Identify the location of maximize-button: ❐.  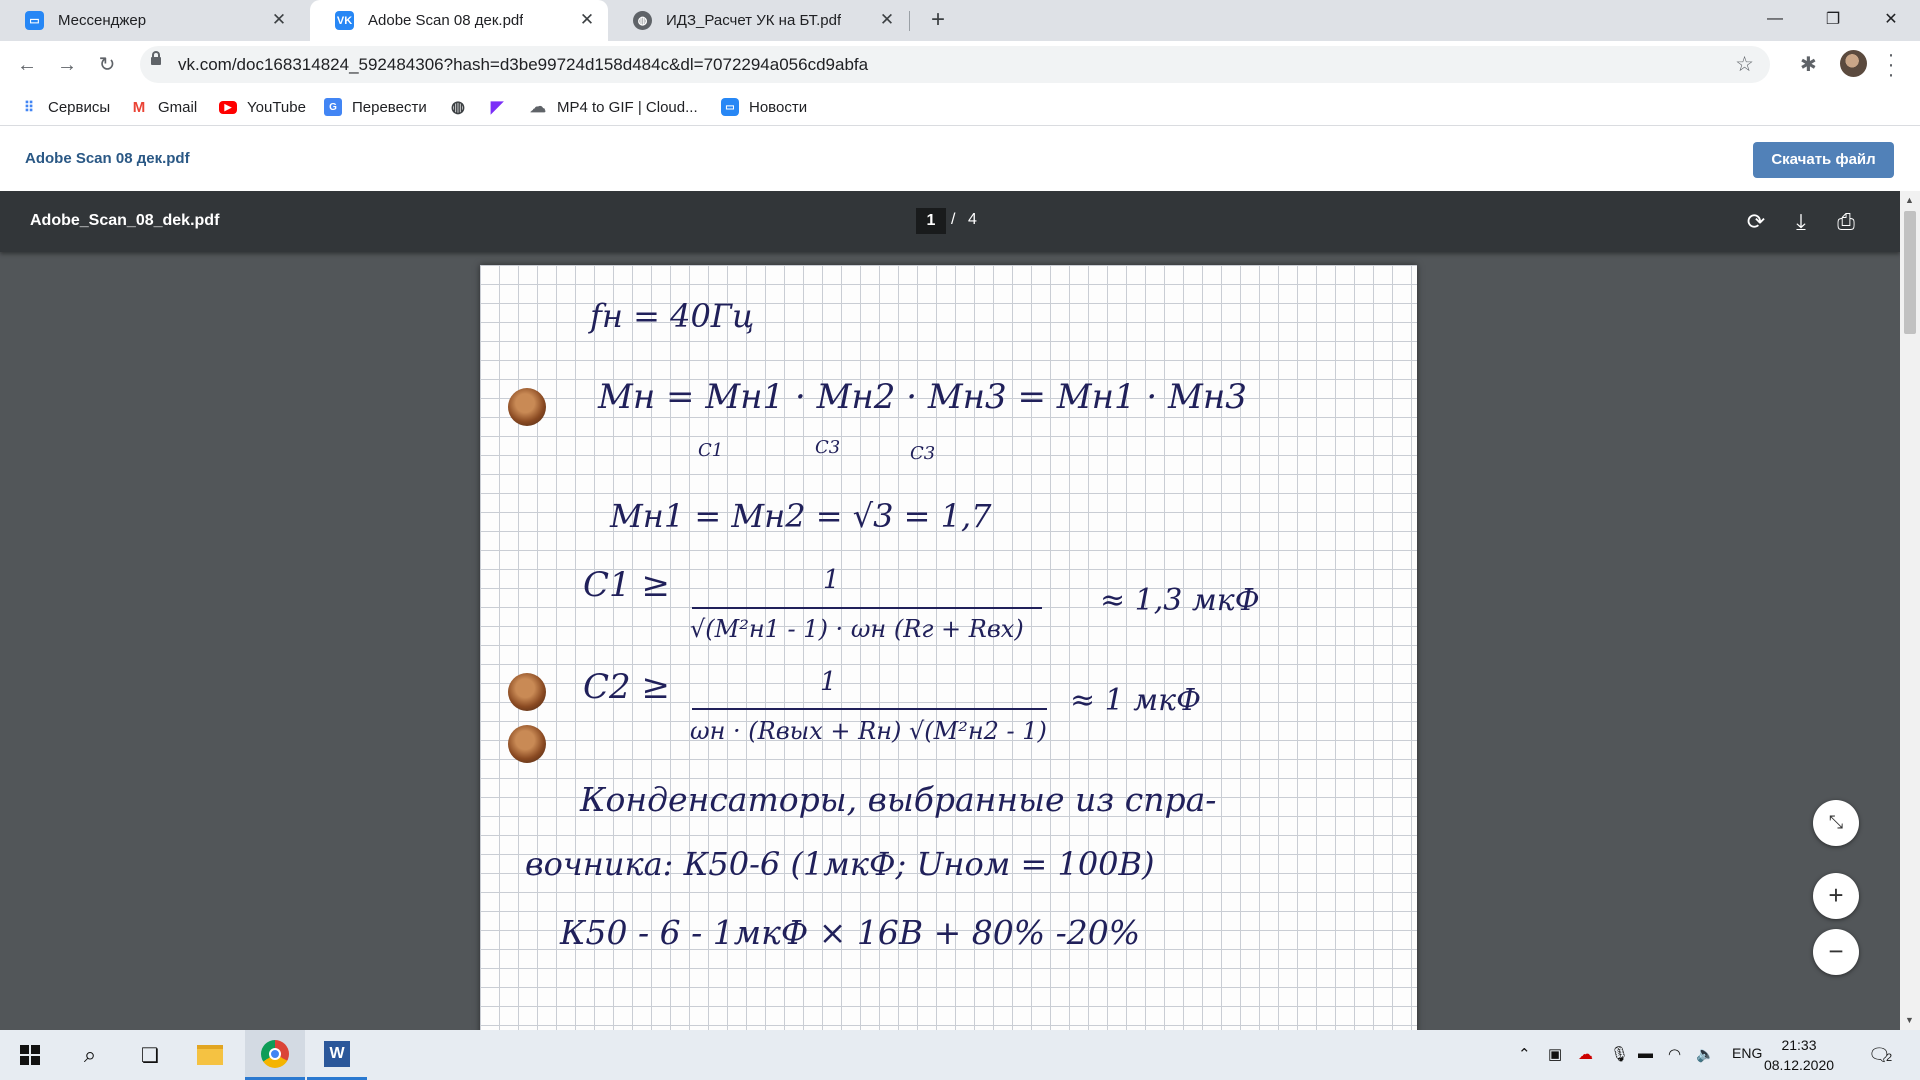
(1833, 19).